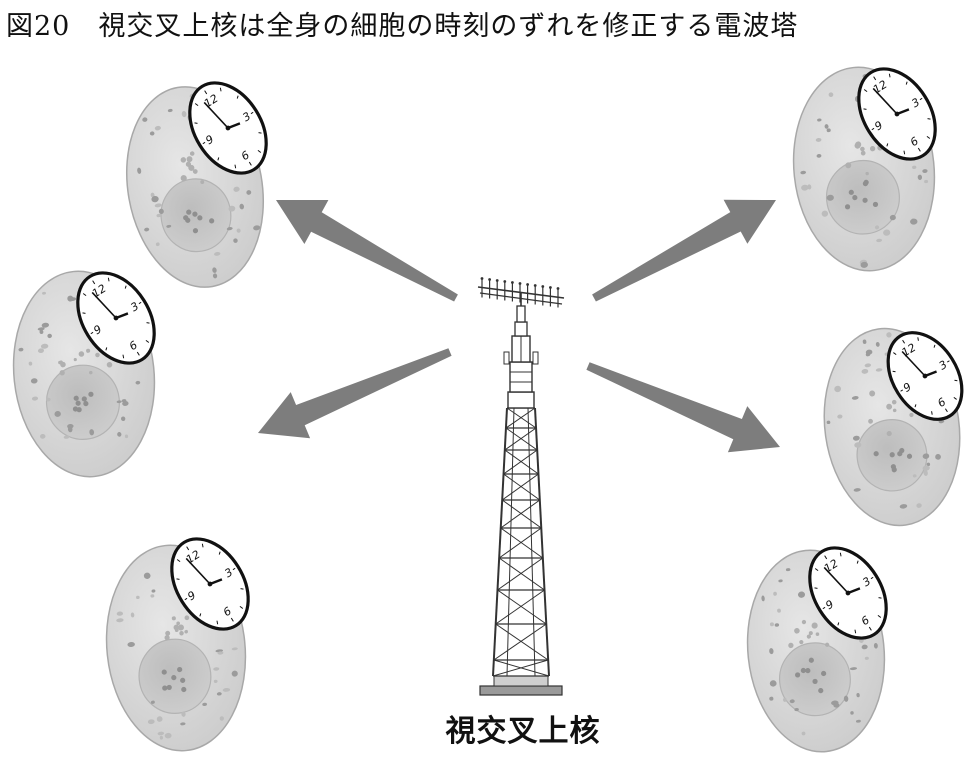 Image resolution: width=972 pixels, height=763 pixels. Describe the element at coordinates (521, 690) in the screenshot. I see `tower-base` at that location.